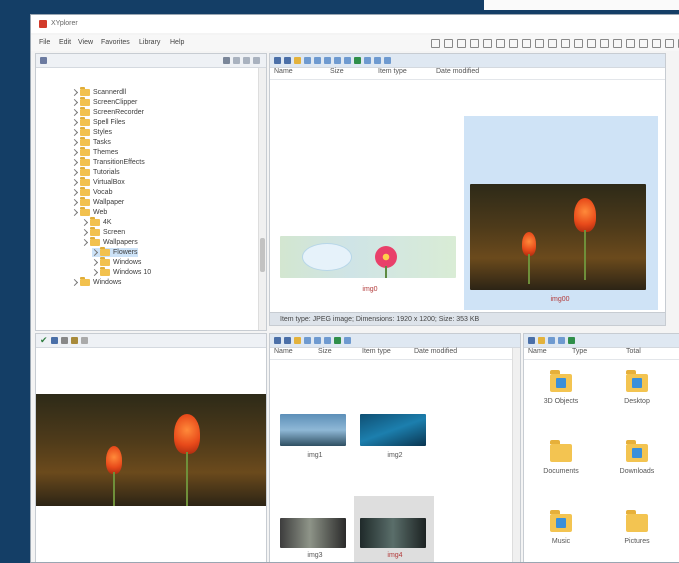 The height and width of the screenshot is (563, 679). What do you see at coordinates (115, 262) in the screenshot?
I see `tree-item: Windows` at bounding box center [115, 262].